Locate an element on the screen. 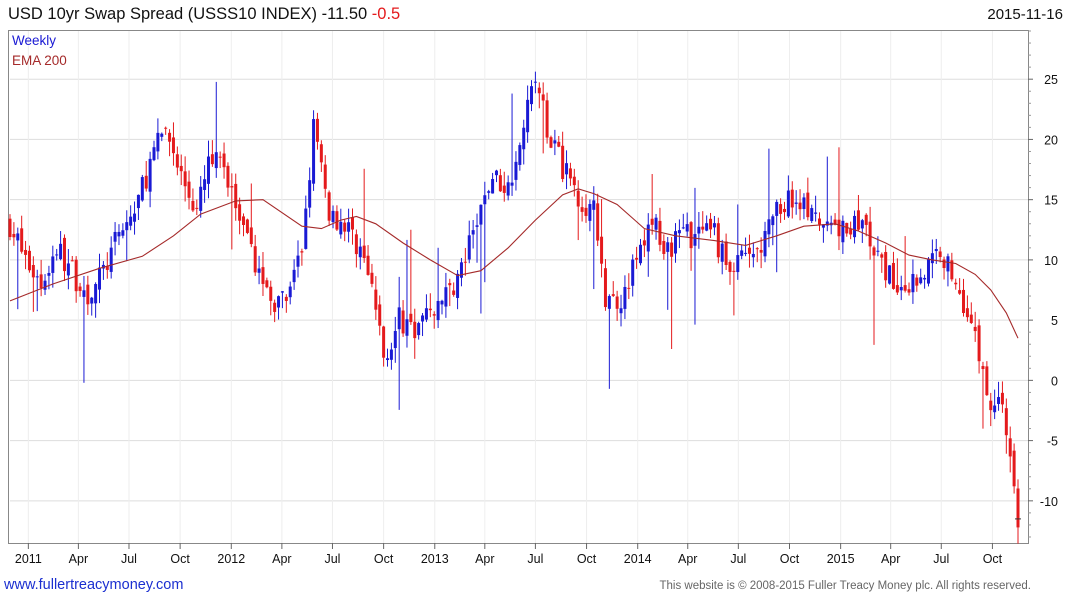 This screenshot has width=1075, height=600. x-tick-label: Jul is located at coordinates (332, 559).